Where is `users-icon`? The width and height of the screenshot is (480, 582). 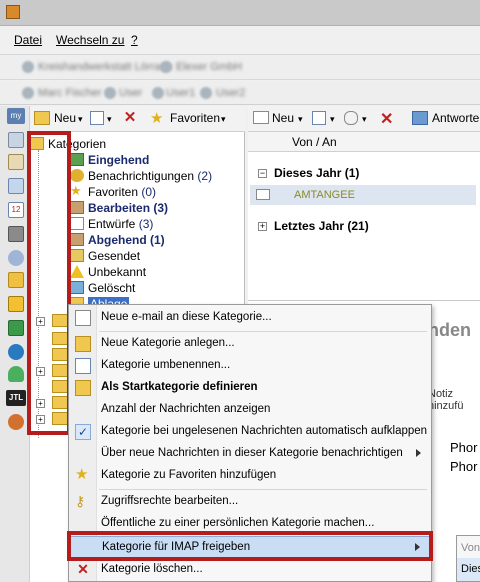
users-icon is located at coordinates (16, 374).